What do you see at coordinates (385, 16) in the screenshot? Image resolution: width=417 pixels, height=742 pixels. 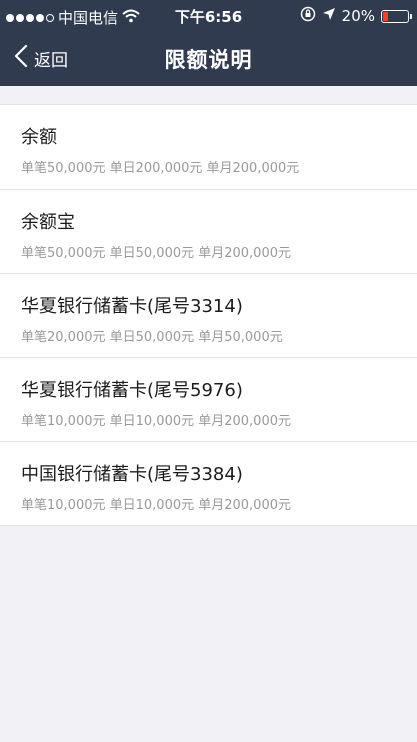 I see `battery-level` at bounding box center [385, 16].